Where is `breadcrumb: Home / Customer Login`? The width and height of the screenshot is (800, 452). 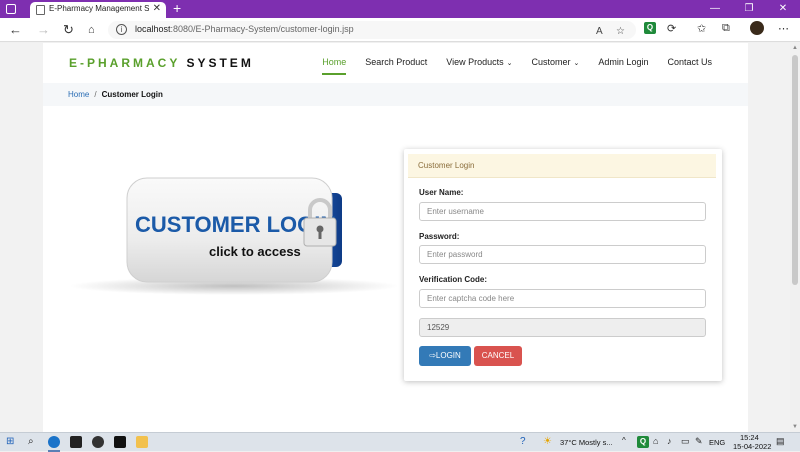
breadcrumb: Home / Customer Login is located at coordinates (115, 94).